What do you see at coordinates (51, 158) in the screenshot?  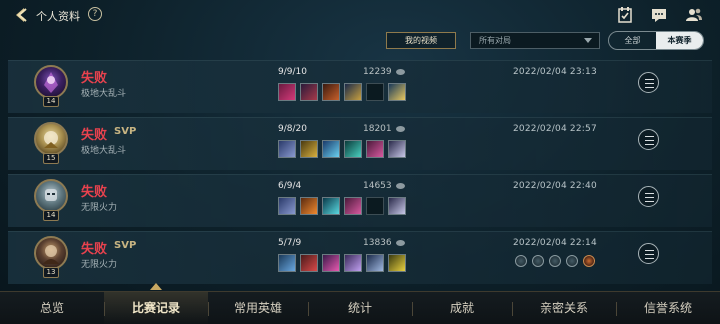 I see `champion-level: 15` at bounding box center [51, 158].